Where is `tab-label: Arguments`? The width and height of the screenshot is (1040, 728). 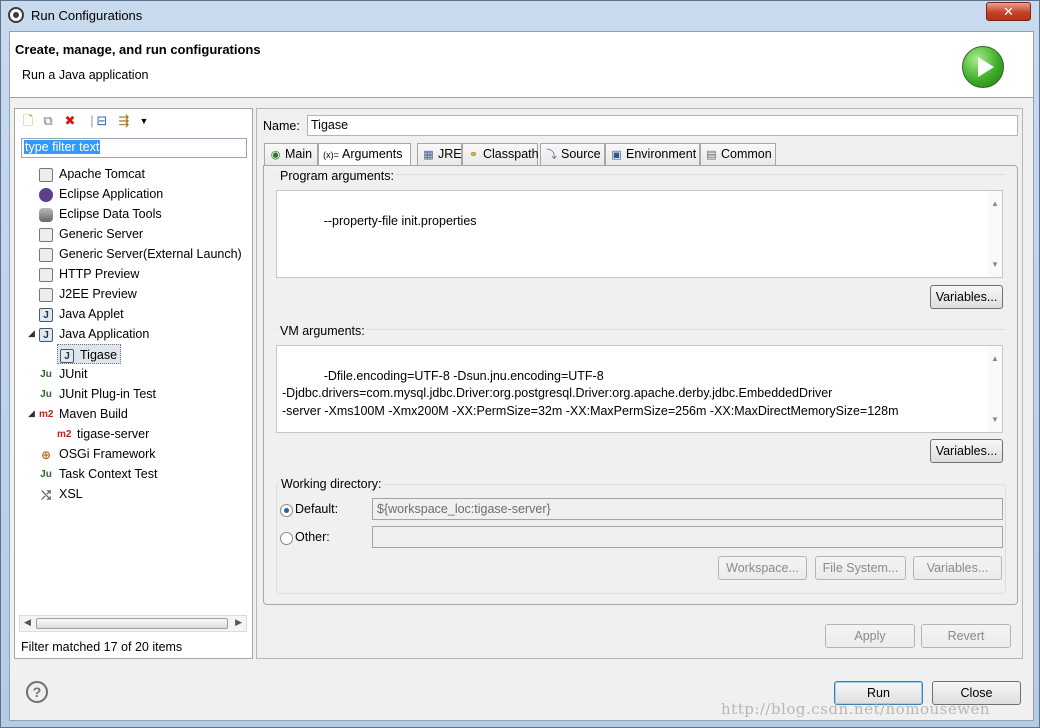
tab-label: Arguments is located at coordinates (372, 154).